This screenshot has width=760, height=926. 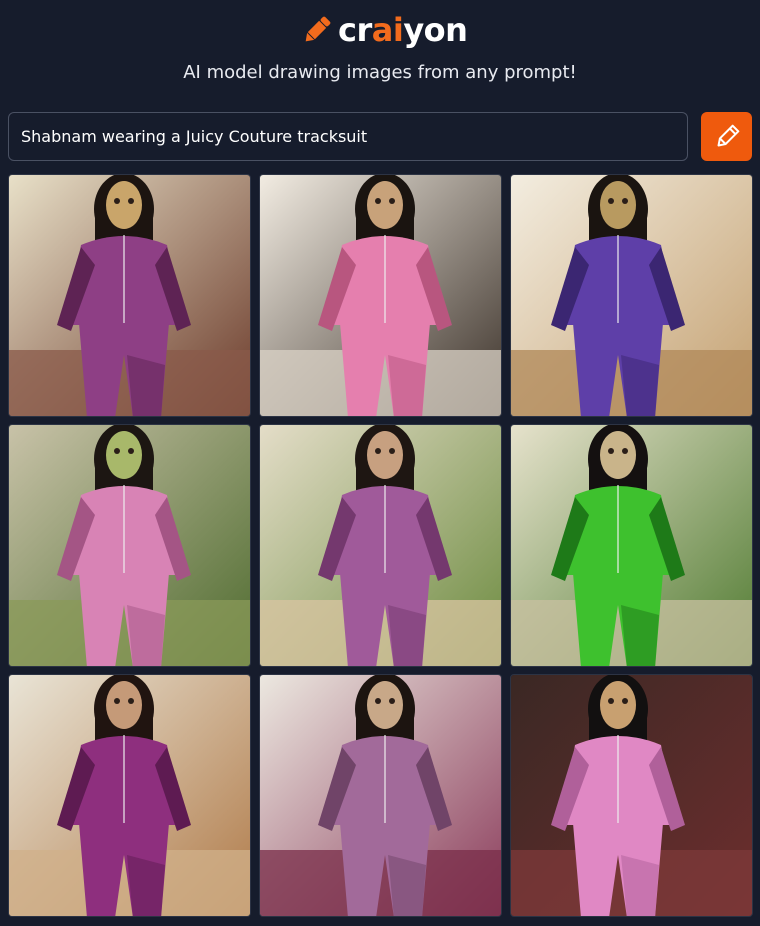 I want to click on logo-text: craiyon, so click(x=403, y=30).